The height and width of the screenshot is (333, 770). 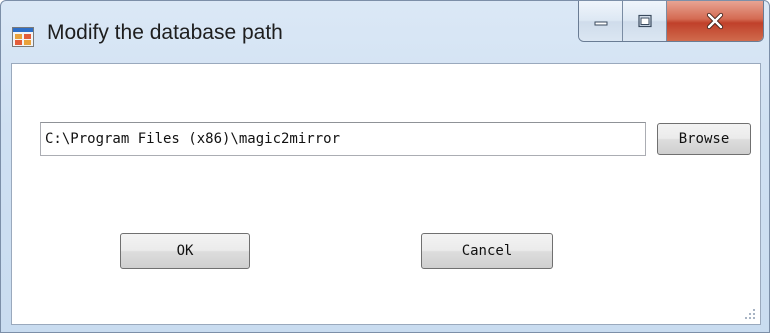 What do you see at coordinates (750, 314) in the screenshot?
I see `resize-grip-icon` at bounding box center [750, 314].